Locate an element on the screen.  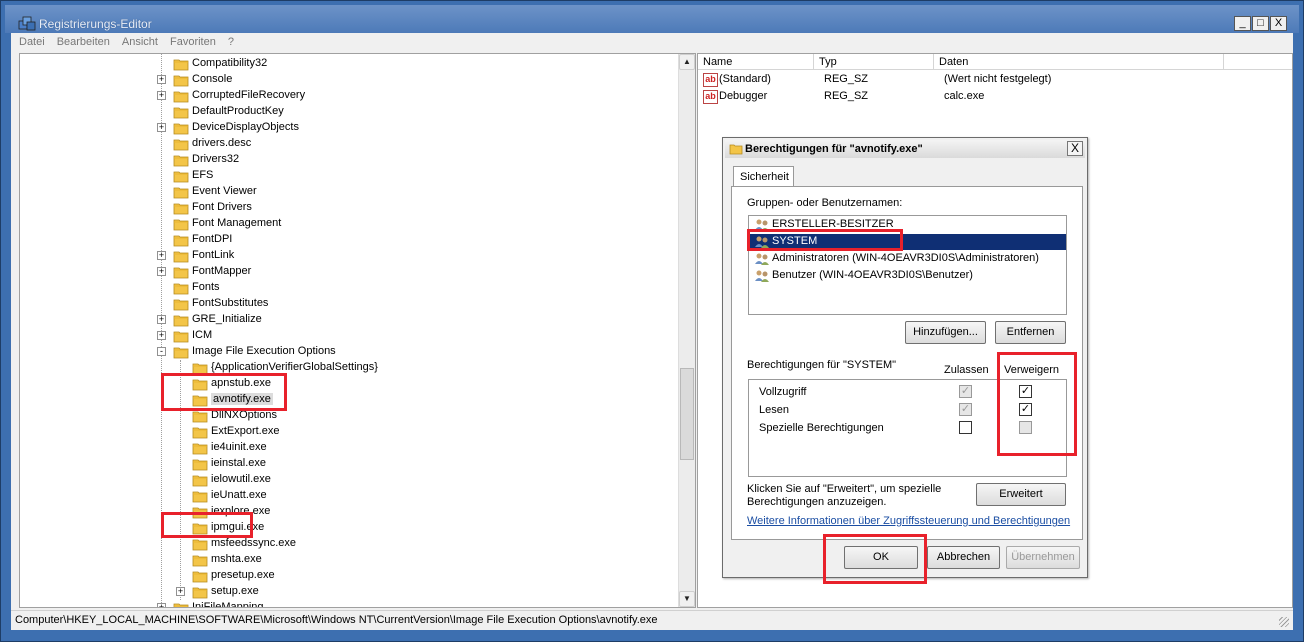
tree-node: Font Drivers is located at coordinates (350, 208).